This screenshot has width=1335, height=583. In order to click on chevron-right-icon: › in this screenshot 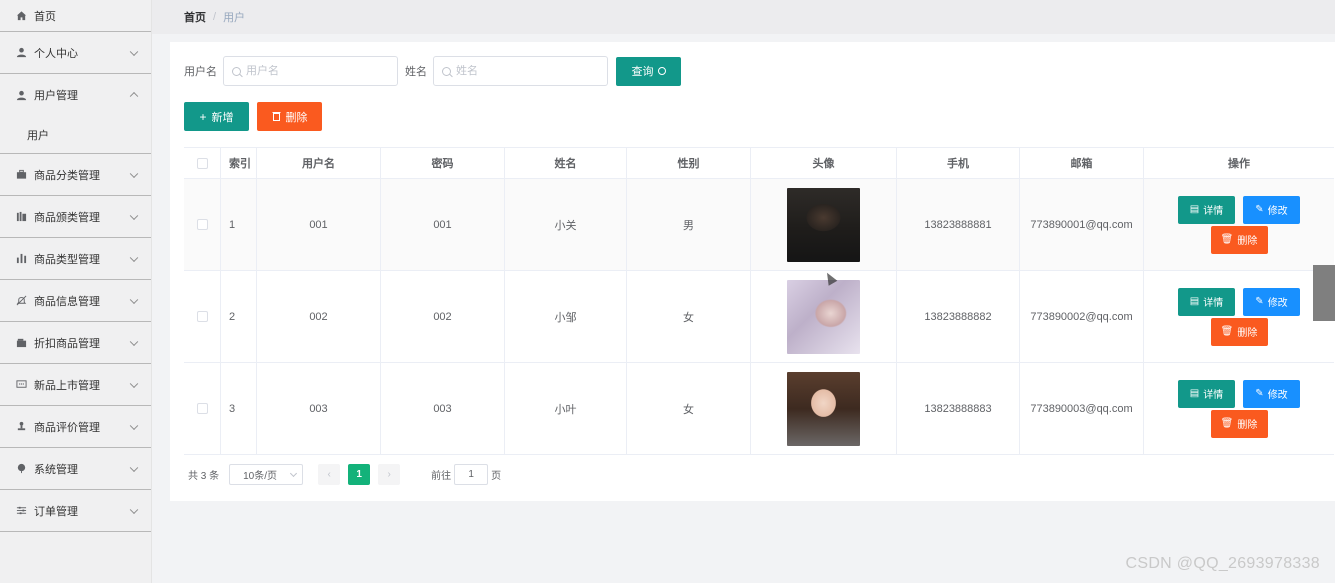, I will do `click(389, 474)`.